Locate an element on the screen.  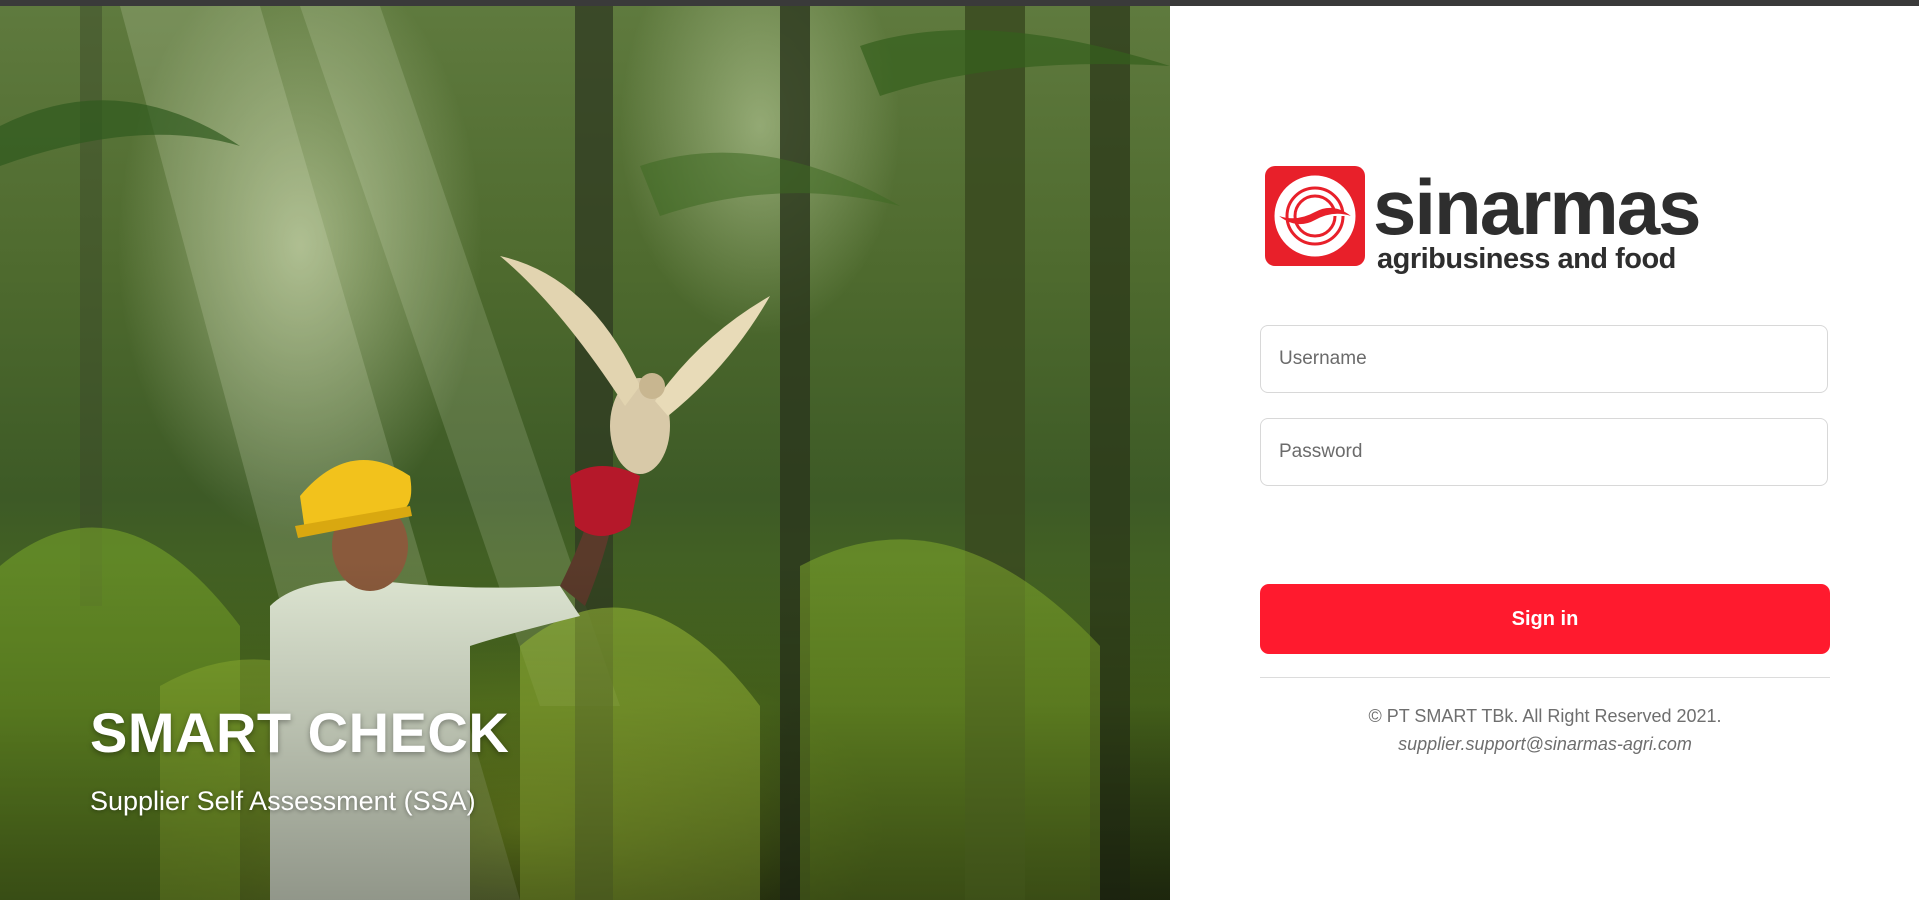
sign-in-button: Sign in is located at coordinates (1545, 619).